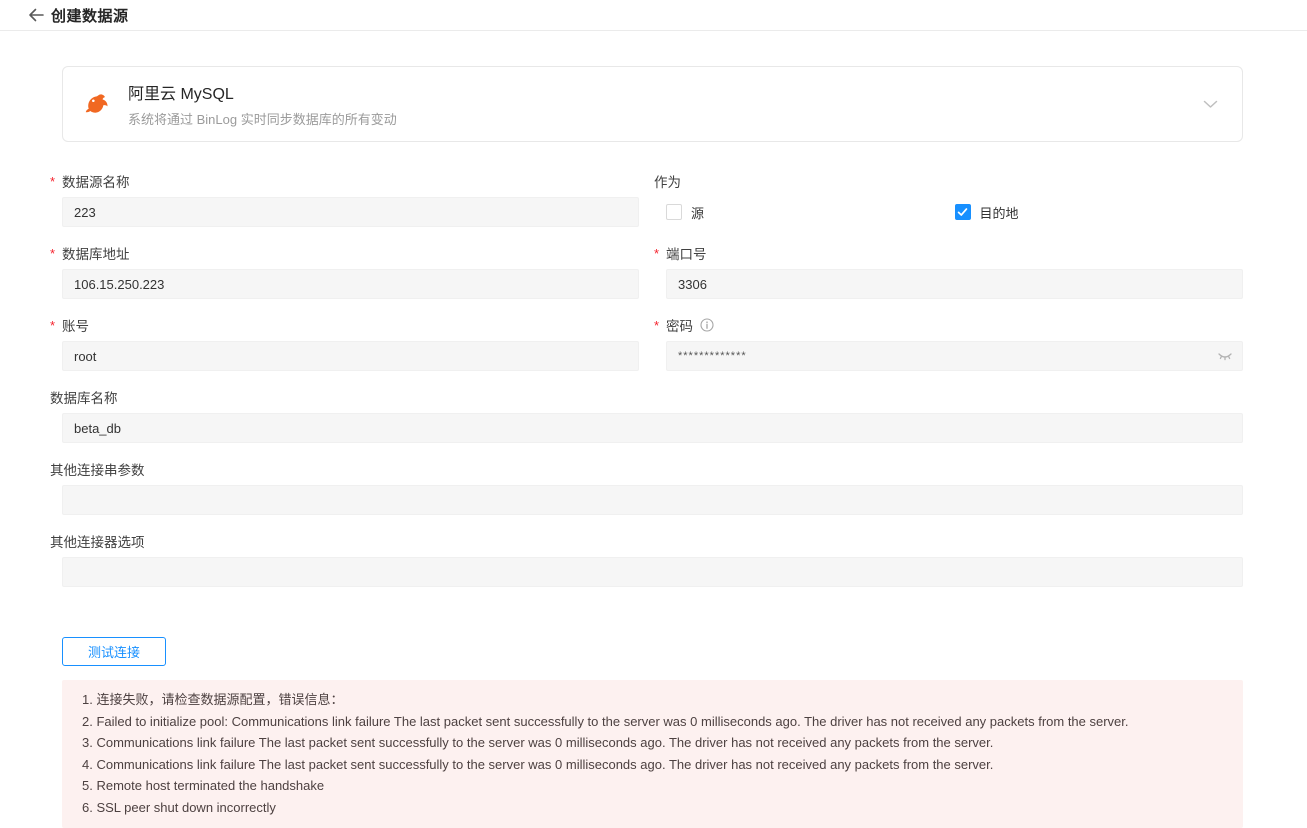  Describe the element at coordinates (707, 325) in the screenshot. I see `info-circle-icon` at that location.